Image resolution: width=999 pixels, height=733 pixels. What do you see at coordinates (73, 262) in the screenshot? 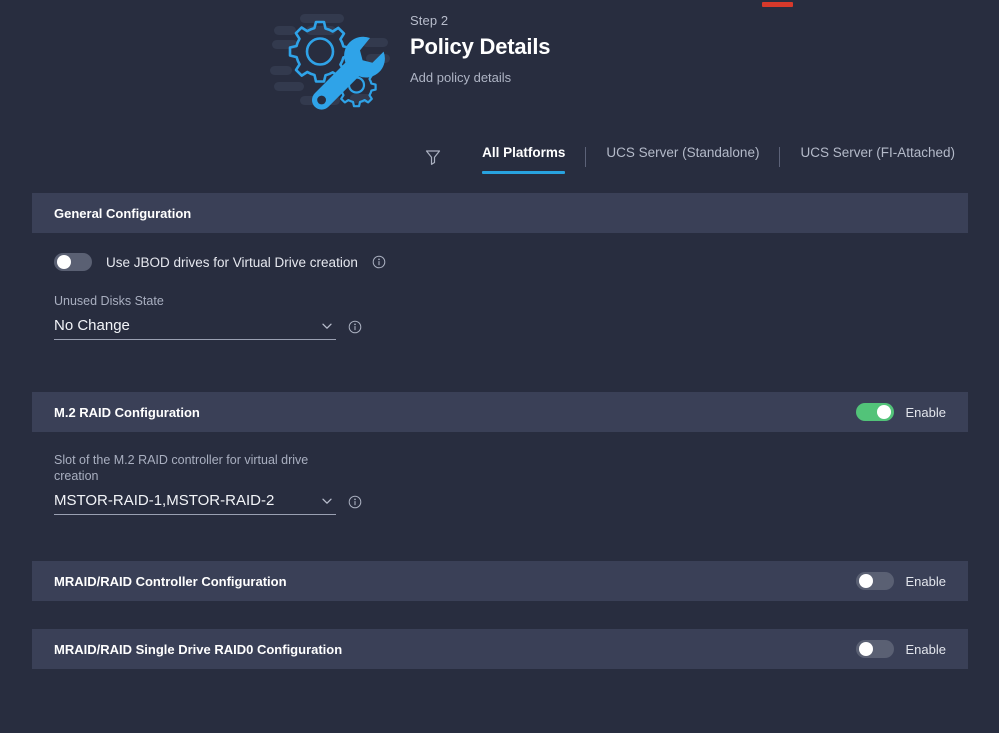
I see `jbod-drives-toggle` at bounding box center [73, 262].